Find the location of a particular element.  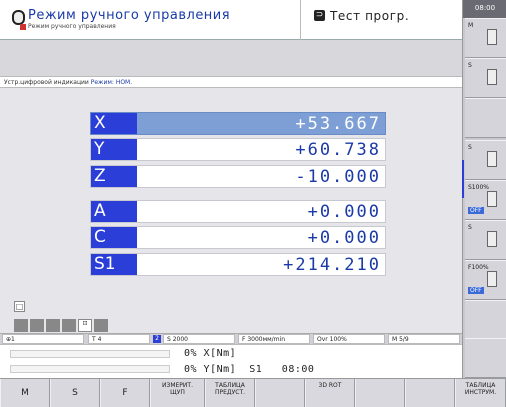

side-accent is located at coordinates (463, 179).